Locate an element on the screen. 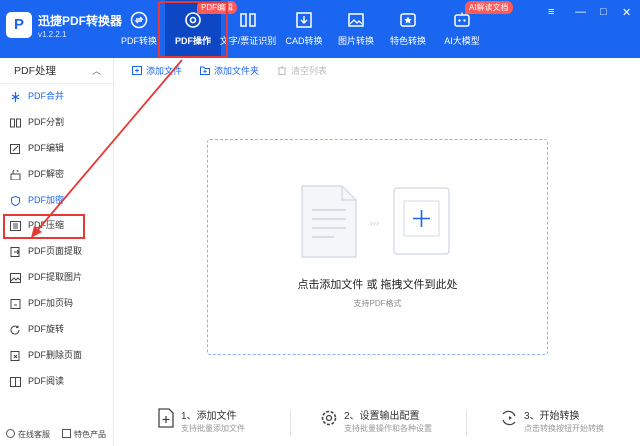 The height and width of the screenshot is (446, 640). app-logo: P is located at coordinates (19, 25).